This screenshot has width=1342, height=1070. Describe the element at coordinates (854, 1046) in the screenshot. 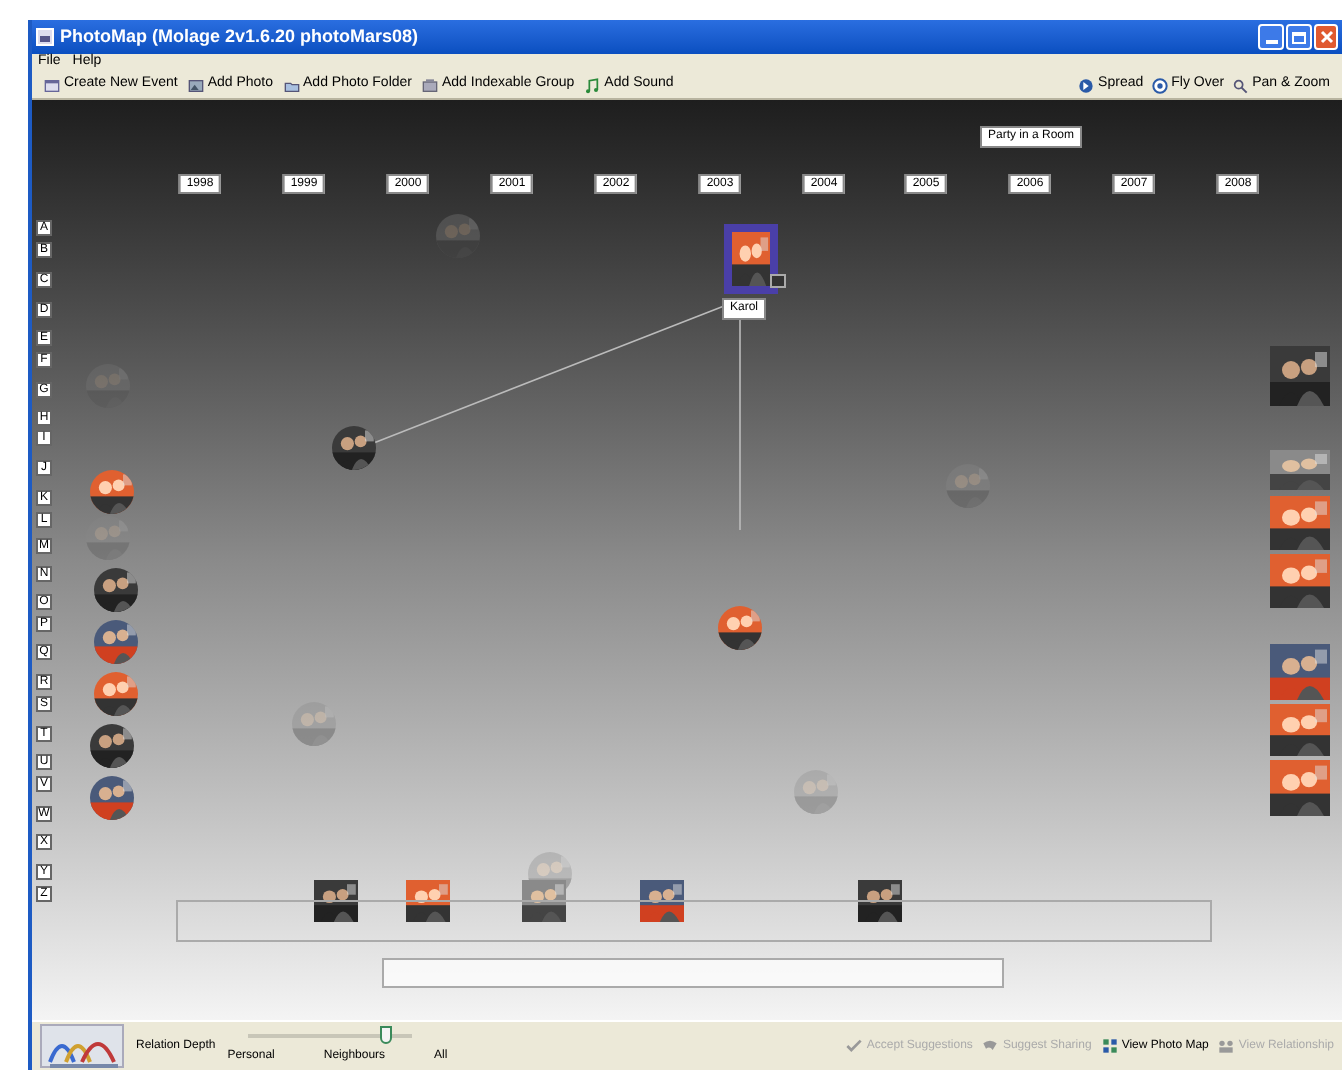

I see `checkmark-icon` at that location.